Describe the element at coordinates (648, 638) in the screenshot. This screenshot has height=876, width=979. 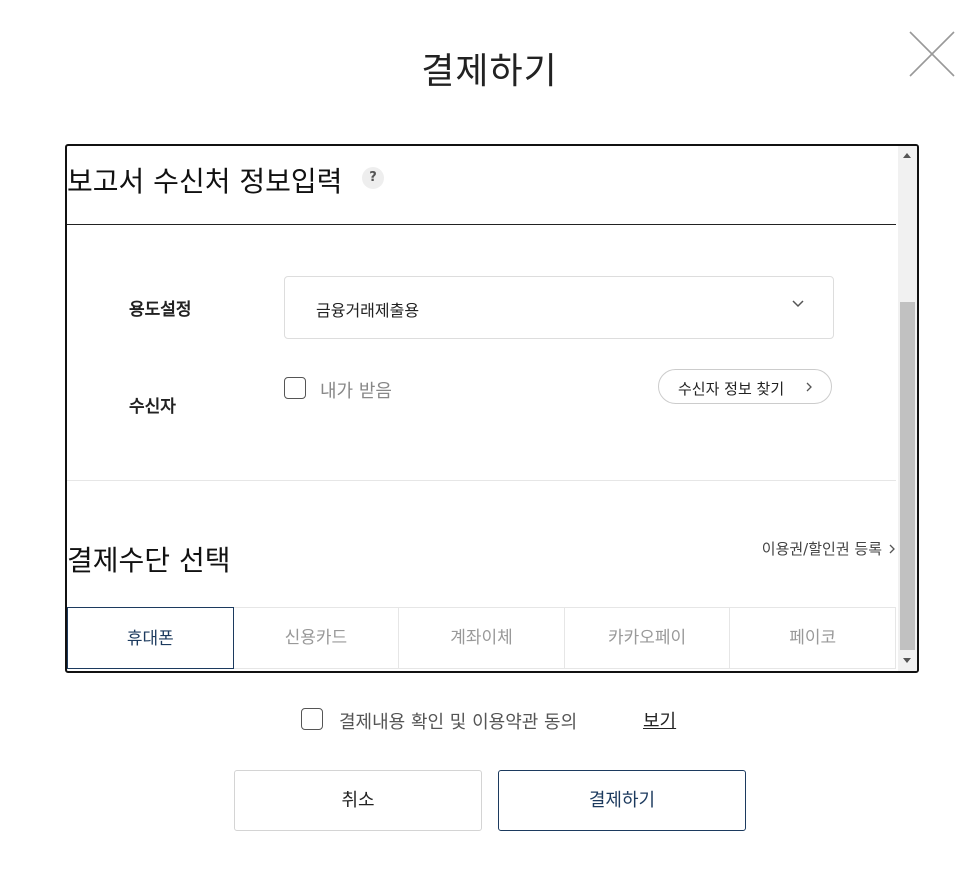
I see `tab-kakaopay: 카카오페이` at that location.